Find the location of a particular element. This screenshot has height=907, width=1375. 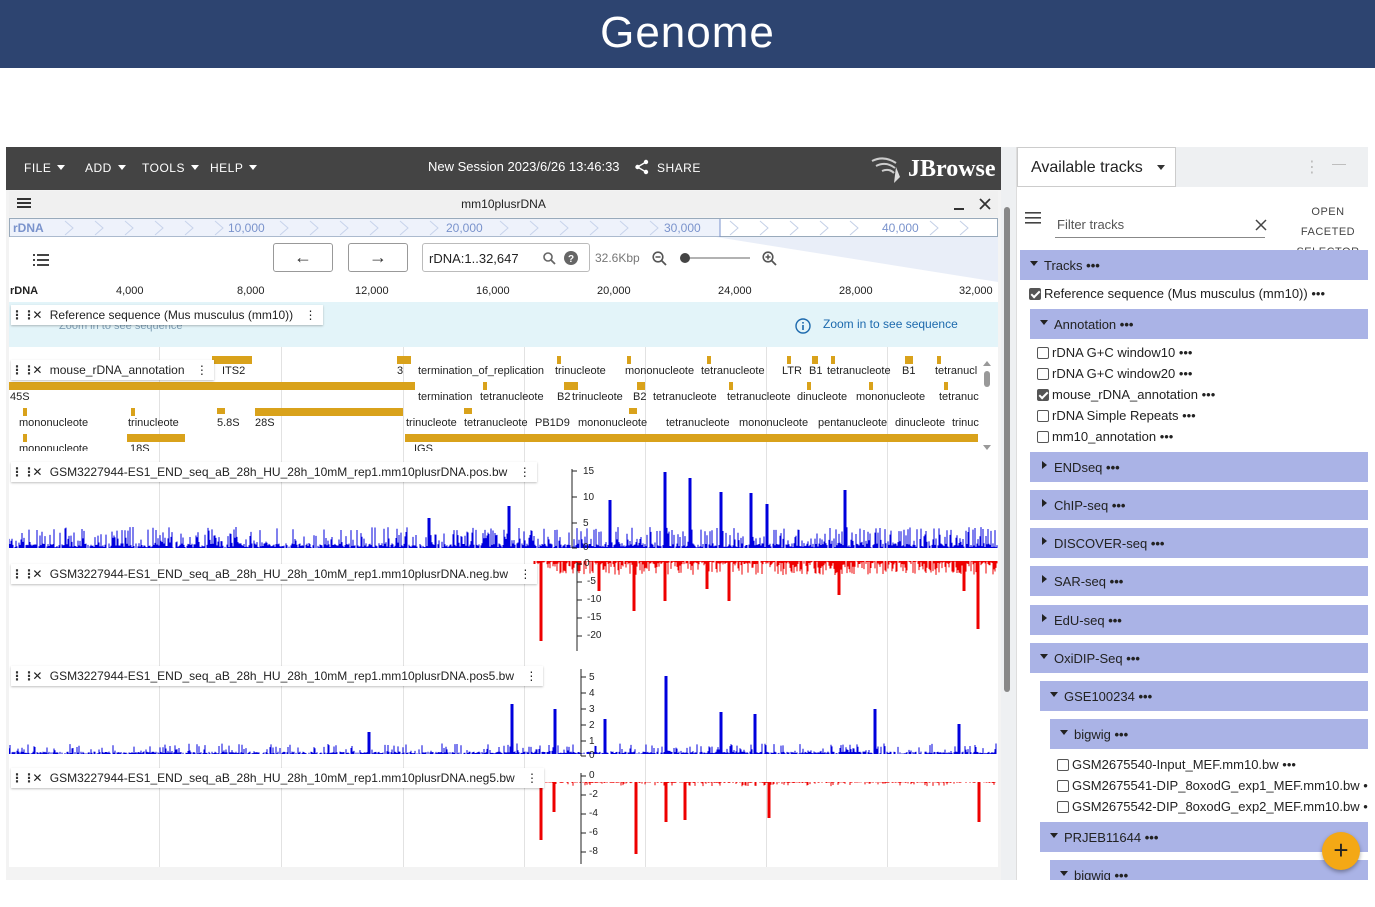

view-scrollbar is located at coordinates (1007, 449).